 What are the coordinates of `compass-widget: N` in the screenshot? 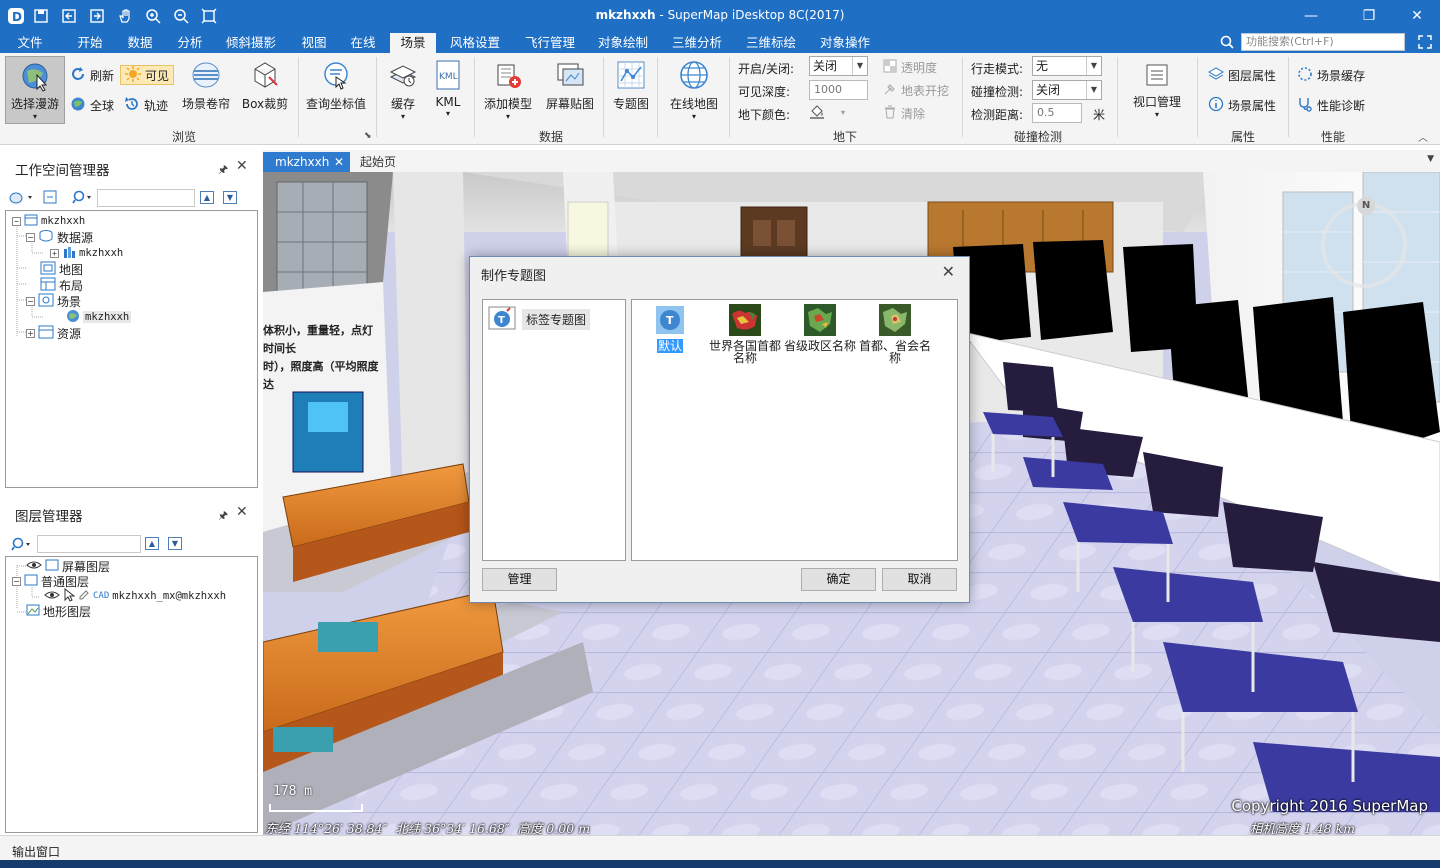 It's located at (1364, 242).